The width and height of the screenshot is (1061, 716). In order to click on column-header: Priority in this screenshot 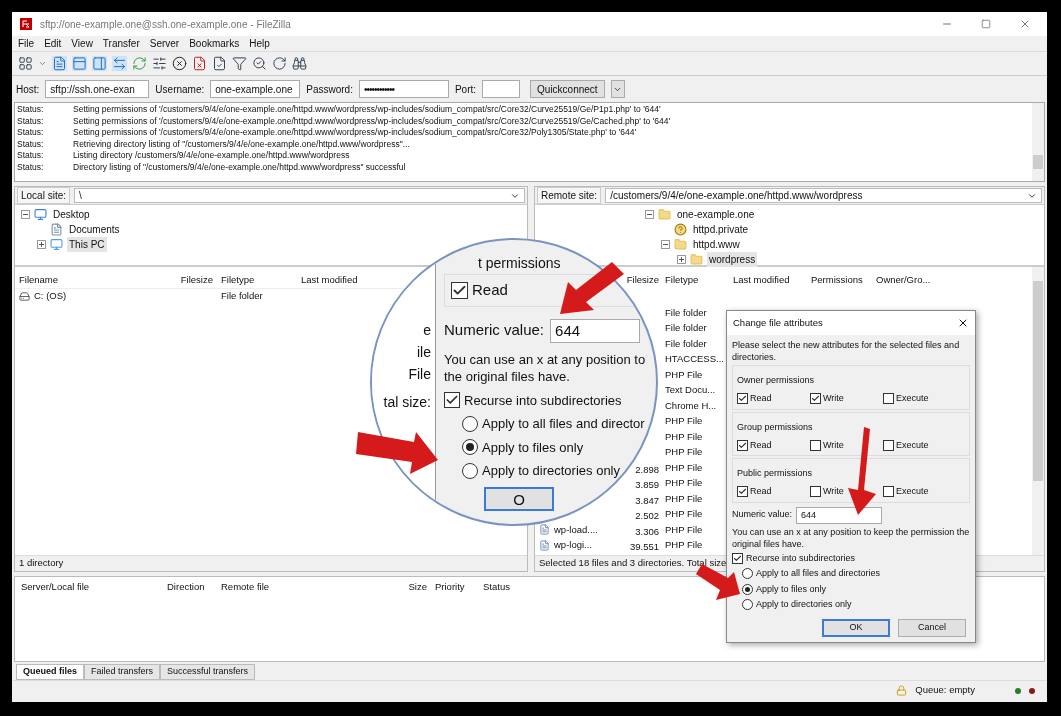, I will do `click(451, 587)`.